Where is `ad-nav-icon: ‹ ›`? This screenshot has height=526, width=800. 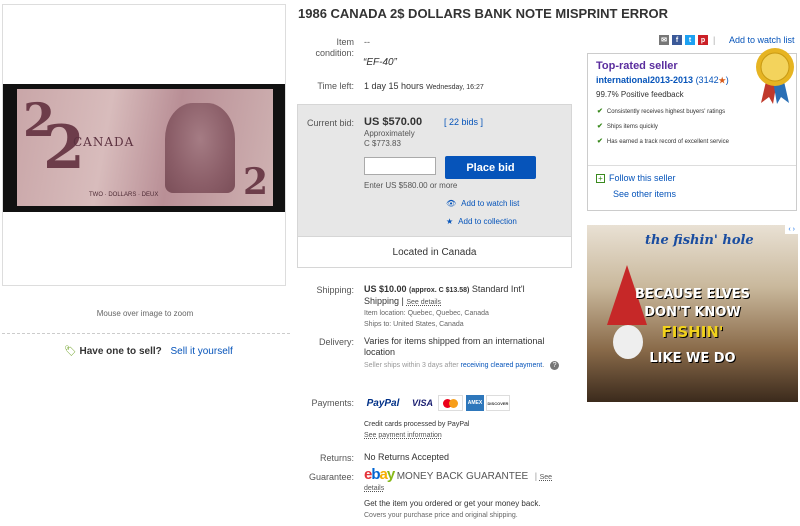
ad-nav-icon: ‹ › is located at coordinates (791, 229).